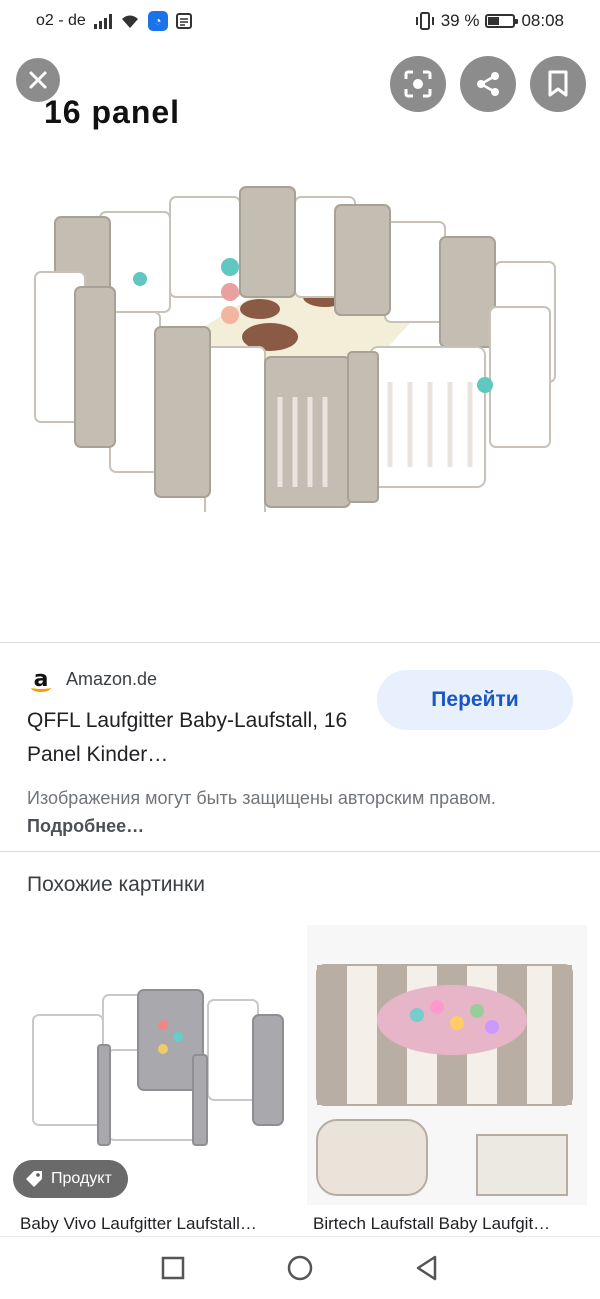 Image resolution: width=600 pixels, height=1299 pixels. I want to click on bookmark-icon, so click(558, 83).